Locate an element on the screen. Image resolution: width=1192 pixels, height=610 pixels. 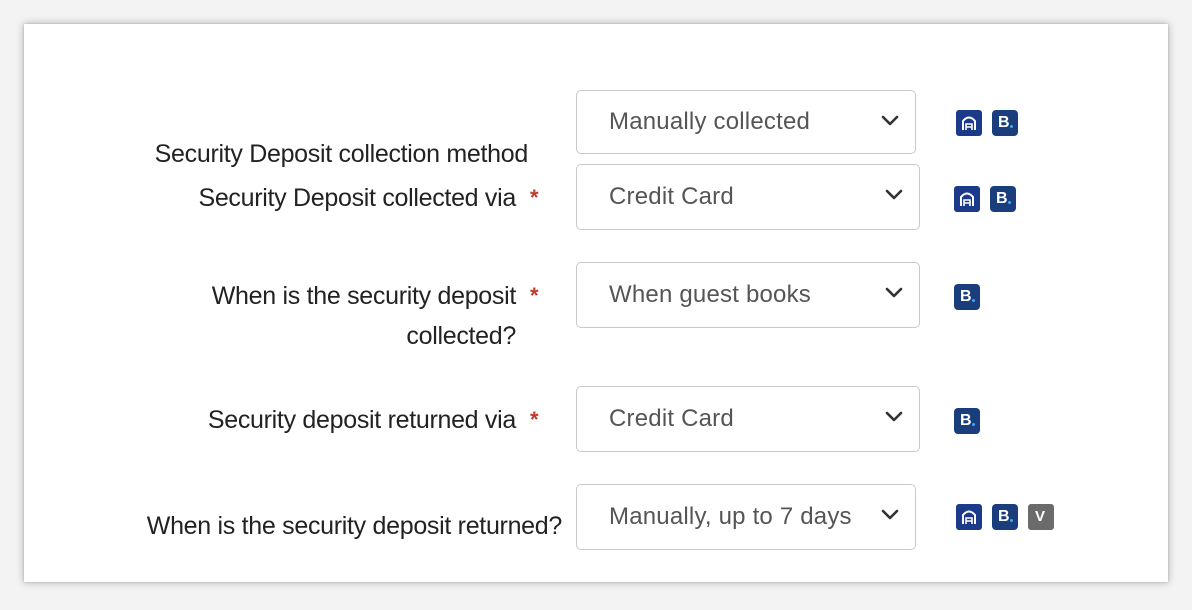
returned-via-value: Credit Card is located at coordinates (671, 418).